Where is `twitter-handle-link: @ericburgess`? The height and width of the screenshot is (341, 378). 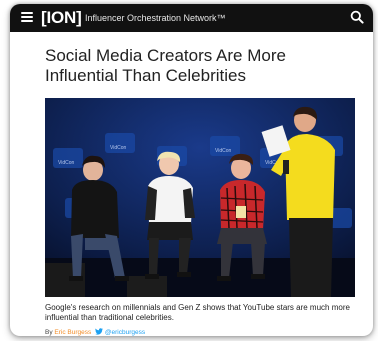 twitter-handle-link: @ericburgess is located at coordinates (125, 332).